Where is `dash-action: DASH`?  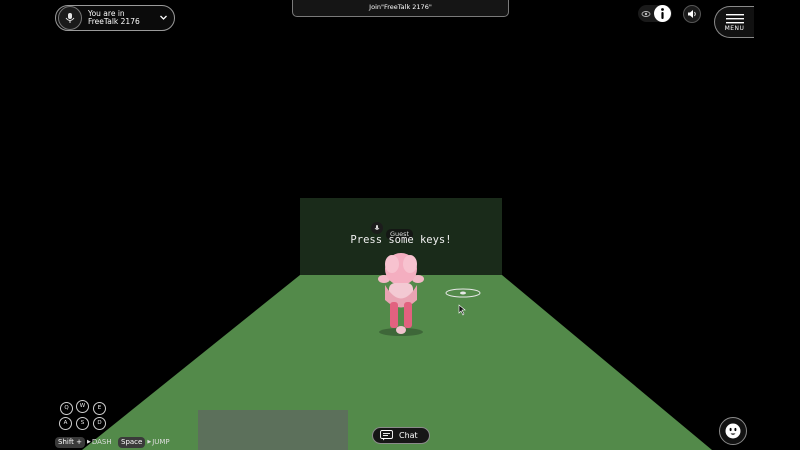
dash-action: DASH is located at coordinates (101, 442).